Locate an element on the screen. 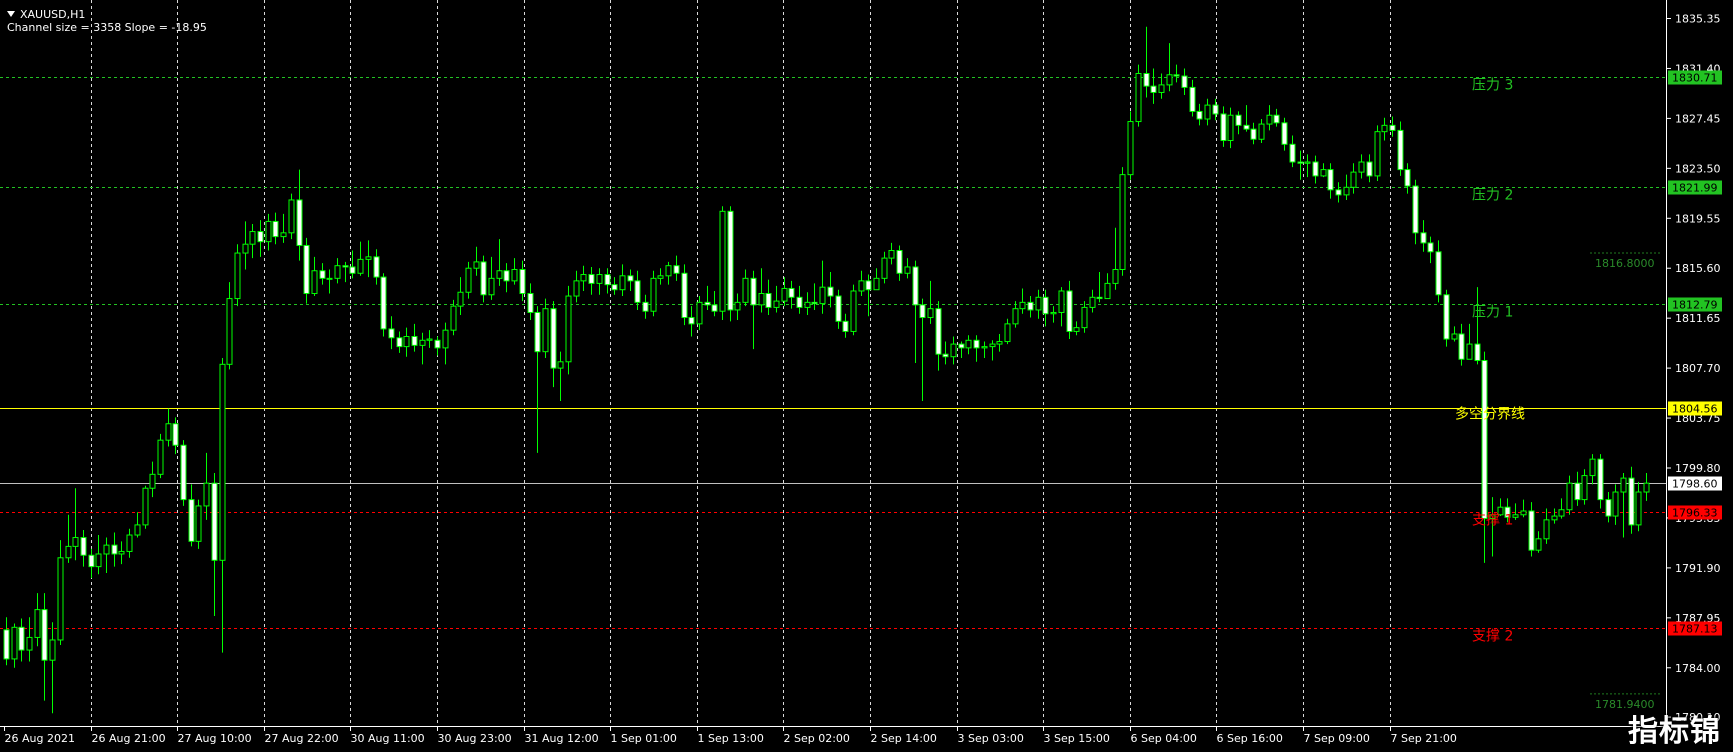 The height and width of the screenshot is (752, 1733). price-tick-label: 1815.60 is located at coordinates (1698, 268).